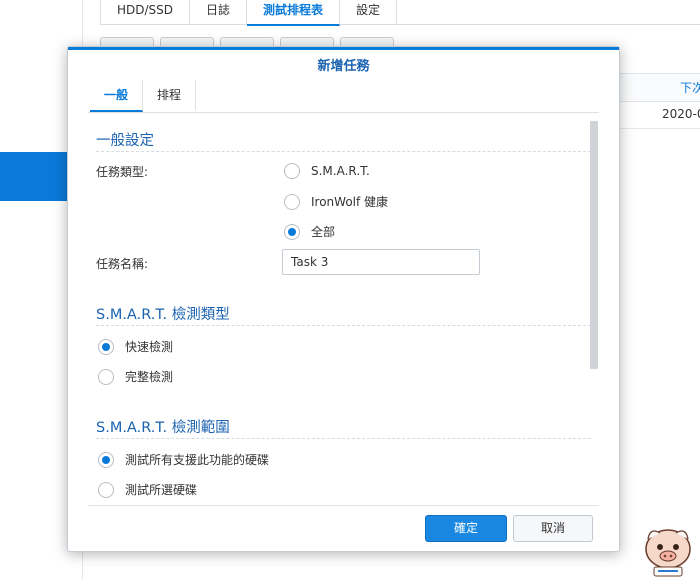 The width and height of the screenshot is (700, 580). I want to click on radio-task-type-smart: S.M.A.R.T., so click(327, 171).